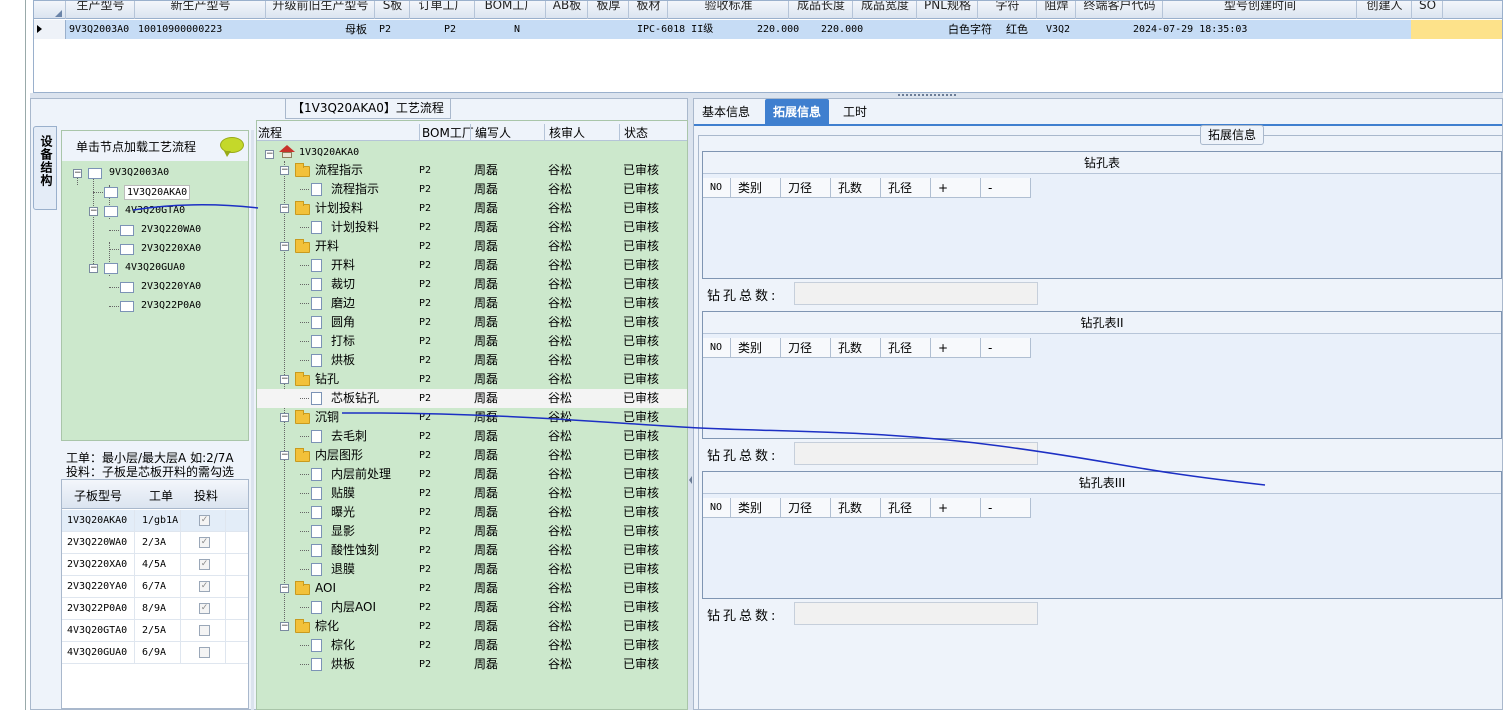  What do you see at coordinates (472, 265) in the screenshot?
I see `flow-step-row: 开料 P2 周磊 谷松 已审核` at bounding box center [472, 265].